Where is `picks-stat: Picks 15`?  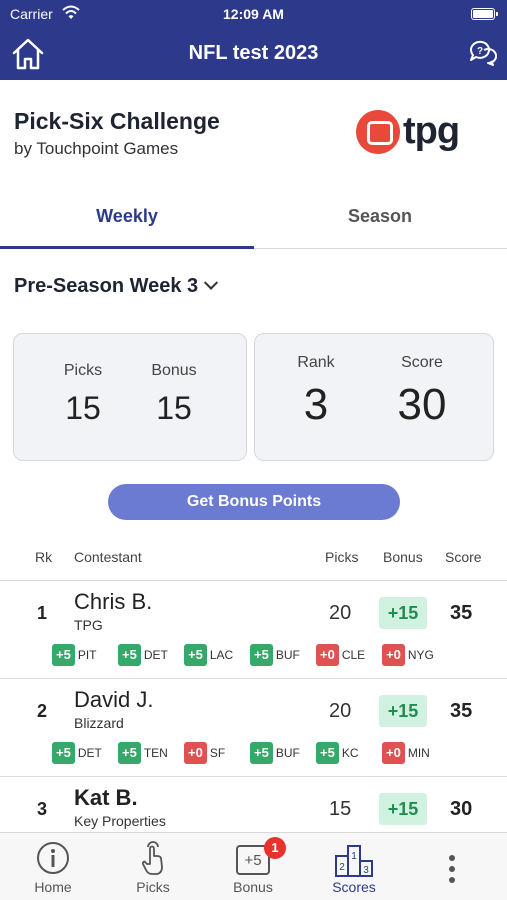 picks-stat: Picks 15 is located at coordinates (83, 394).